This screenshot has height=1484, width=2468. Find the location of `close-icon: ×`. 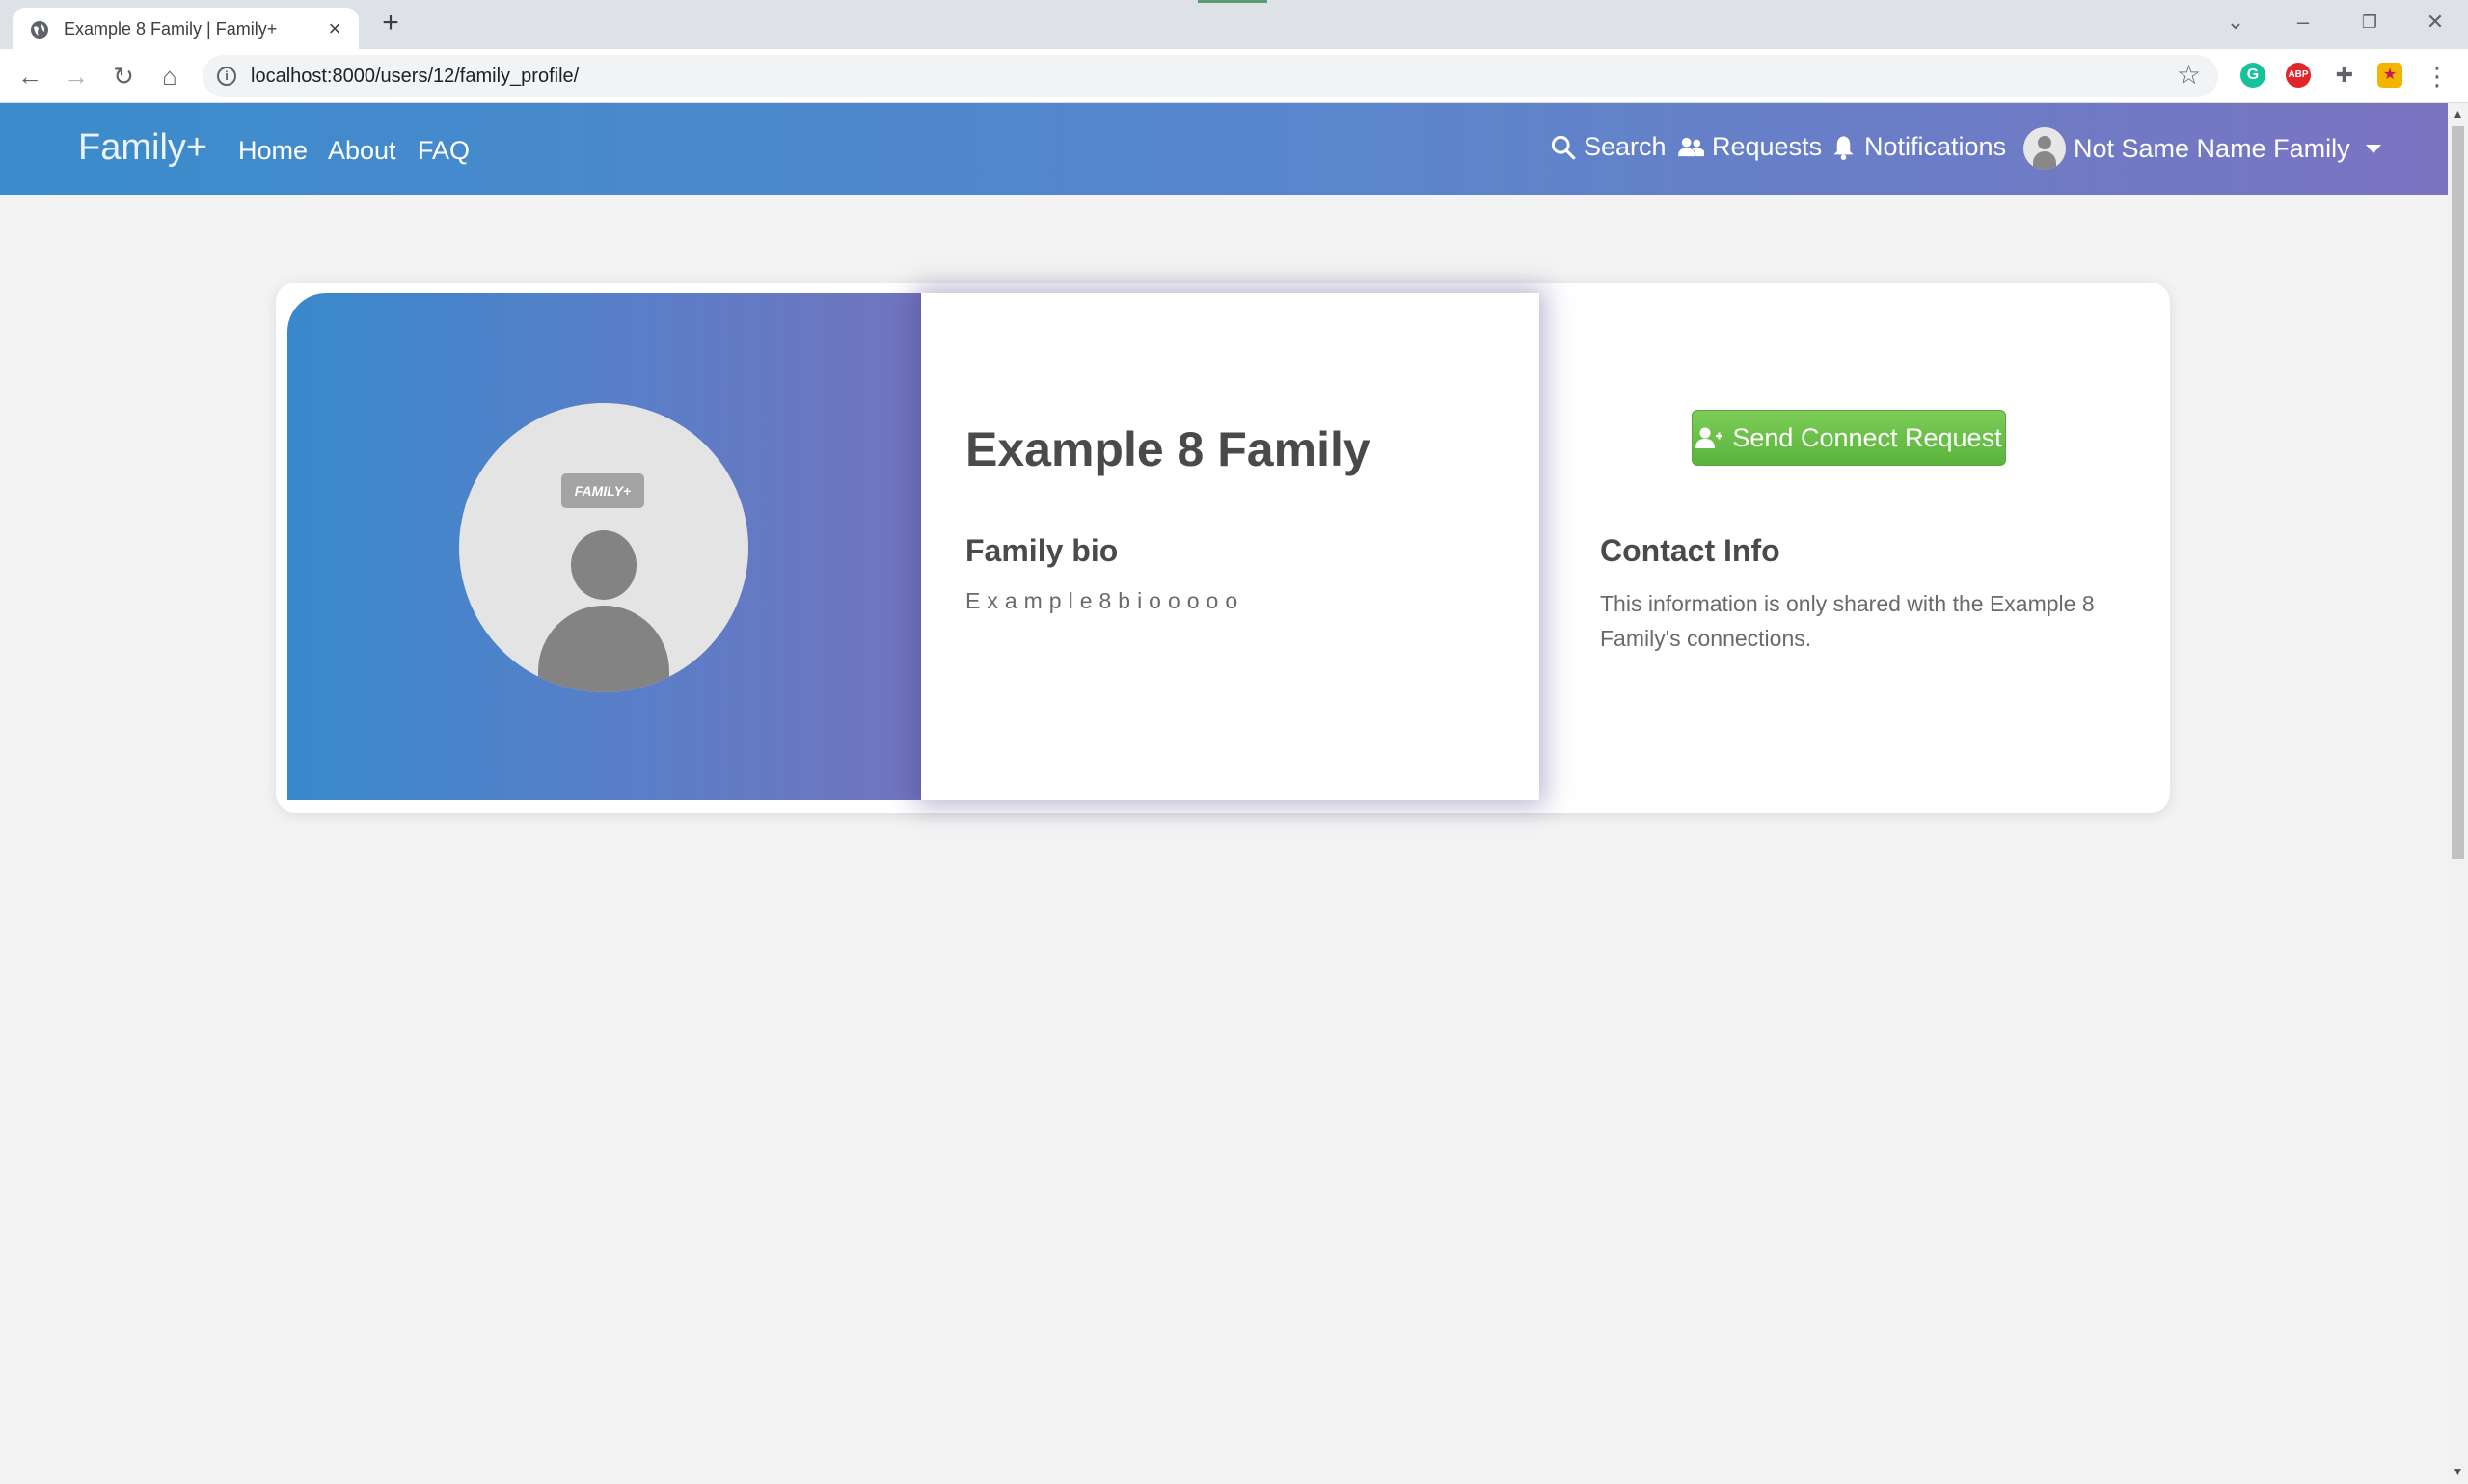

close-icon: × is located at coordinates (334, 29).